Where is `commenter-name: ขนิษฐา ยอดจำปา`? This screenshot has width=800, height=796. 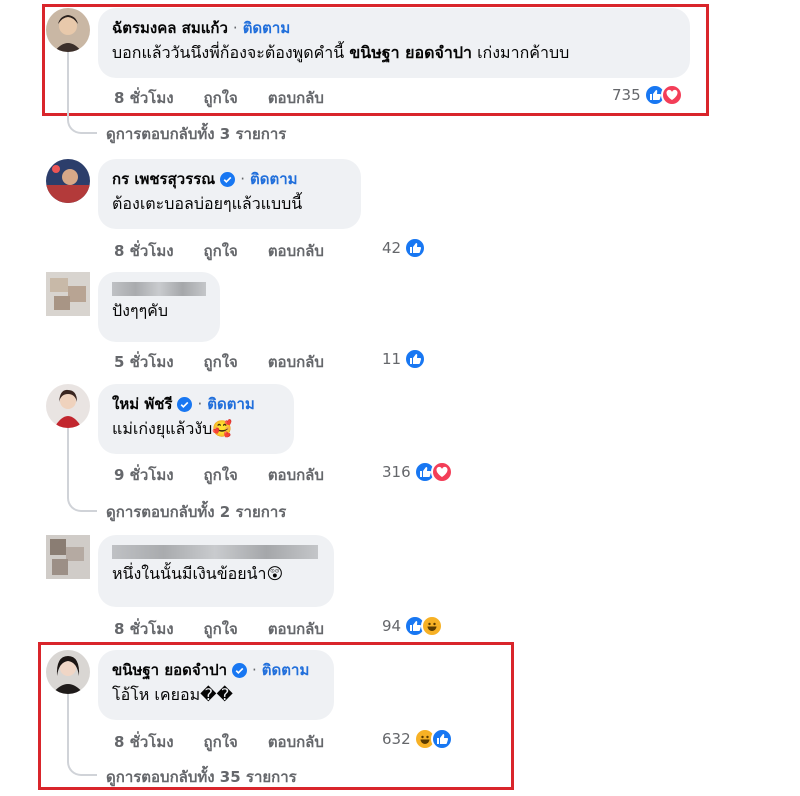
commenter-name: ขนิษฐา ยอดจำปา is located at coordinates (169, 670).